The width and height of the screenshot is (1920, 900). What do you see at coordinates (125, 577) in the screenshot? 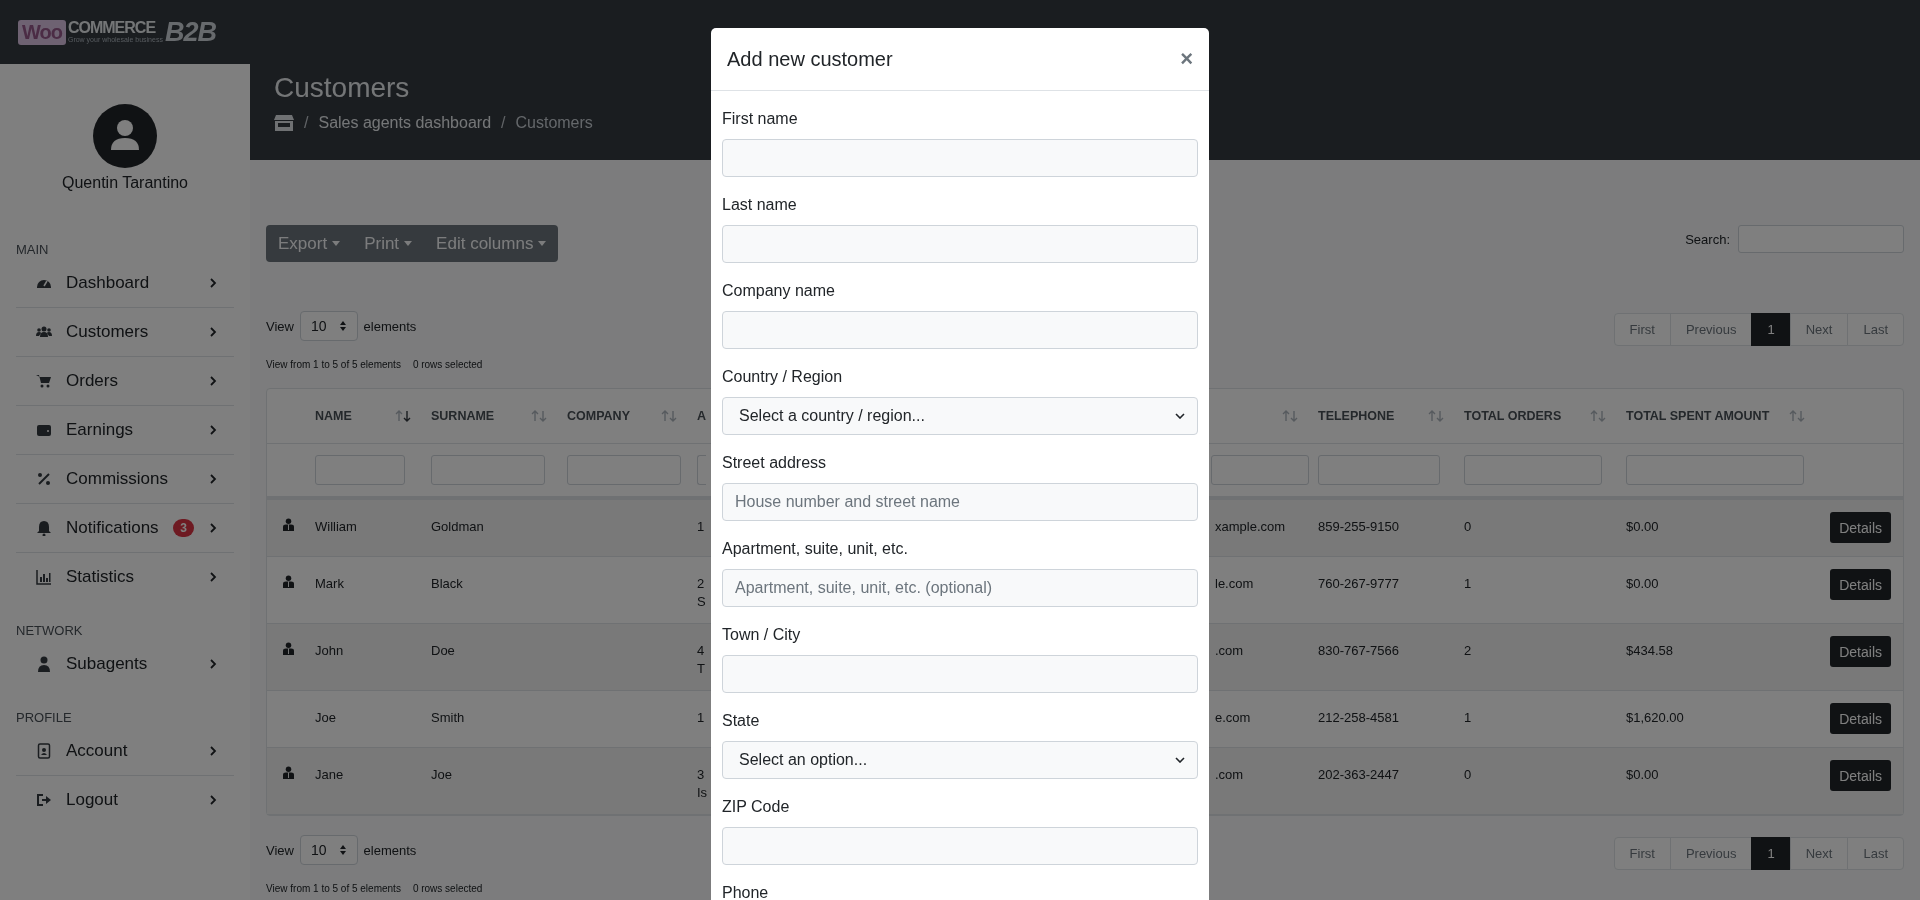
I see `sidebar-item: Statistics` at bounding box center [125, 577].